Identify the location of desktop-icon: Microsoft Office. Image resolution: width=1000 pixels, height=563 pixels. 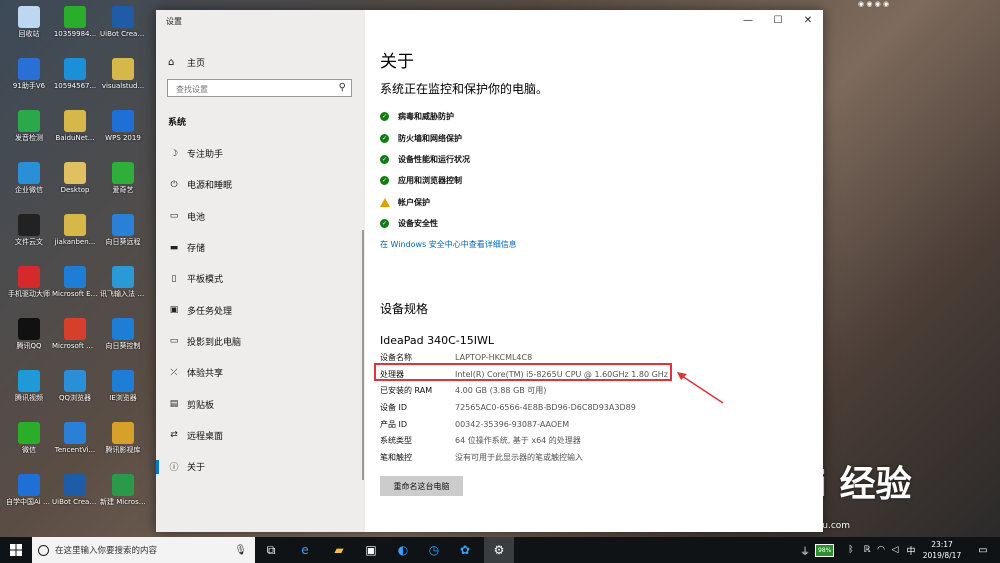
(75, 334).